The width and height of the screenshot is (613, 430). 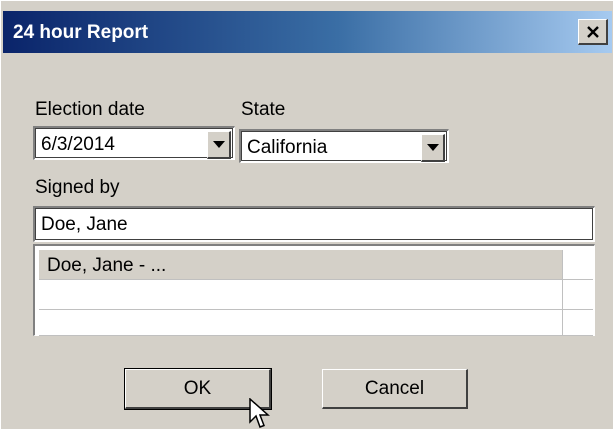 I want to click on dialog-title: 24 hour Report, so click(x=81, y=32).